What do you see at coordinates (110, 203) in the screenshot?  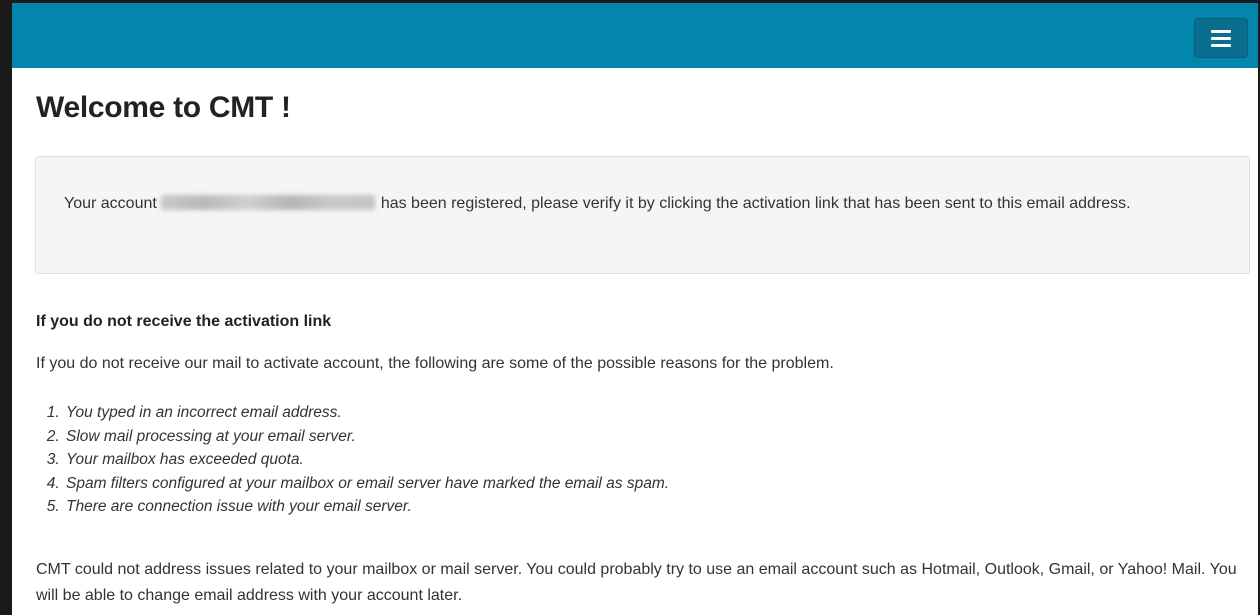 I see `notice-text-before: Your account` at bounding box center [110, 203].